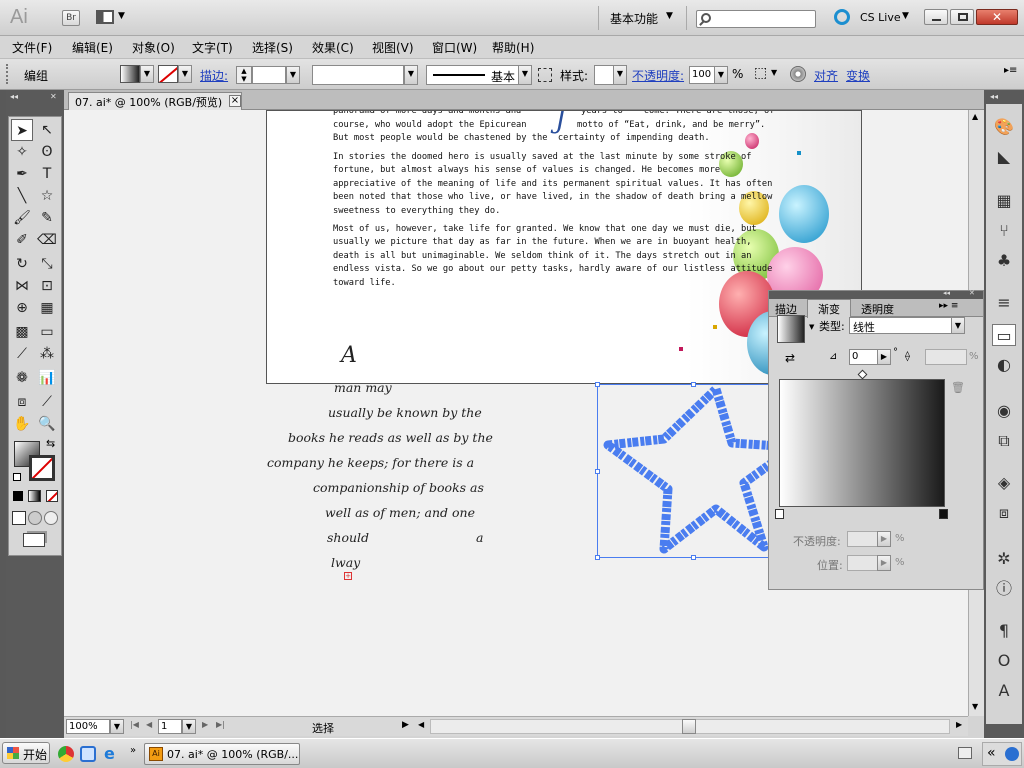 The height and width of the screenshot is (768, 1024). I want to click on default-colors-icon, so click(17, 477).